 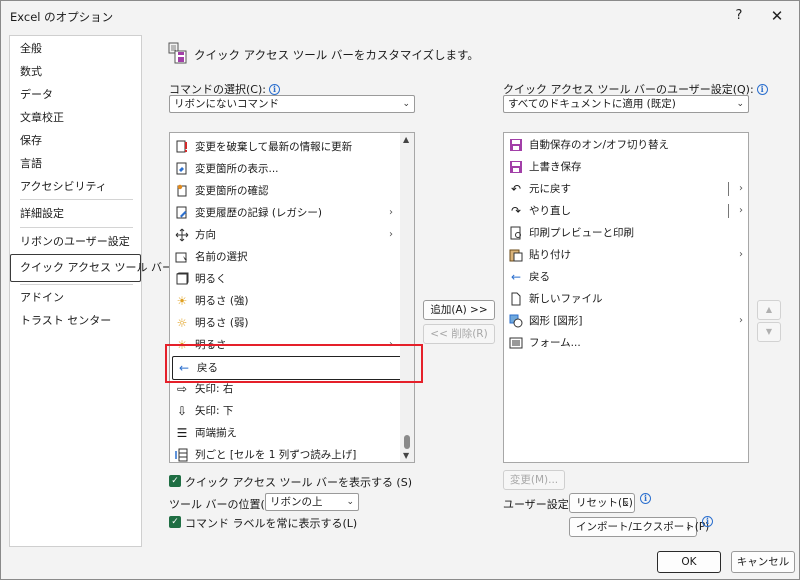 I want to click on name-select-icon, so click(x=182, y=257).